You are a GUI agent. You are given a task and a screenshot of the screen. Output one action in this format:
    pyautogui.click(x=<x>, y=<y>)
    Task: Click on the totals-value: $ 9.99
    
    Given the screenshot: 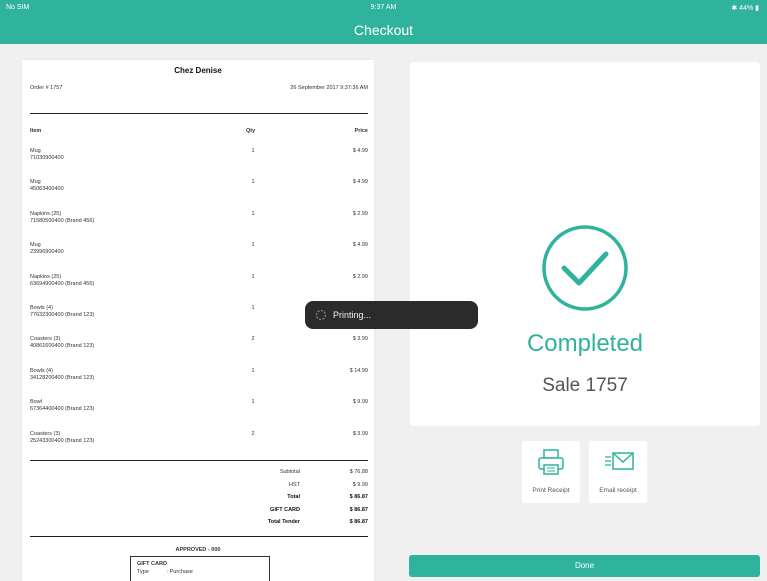 What is the action you would take?
    pyautogui.click(x=360, y=484)
    